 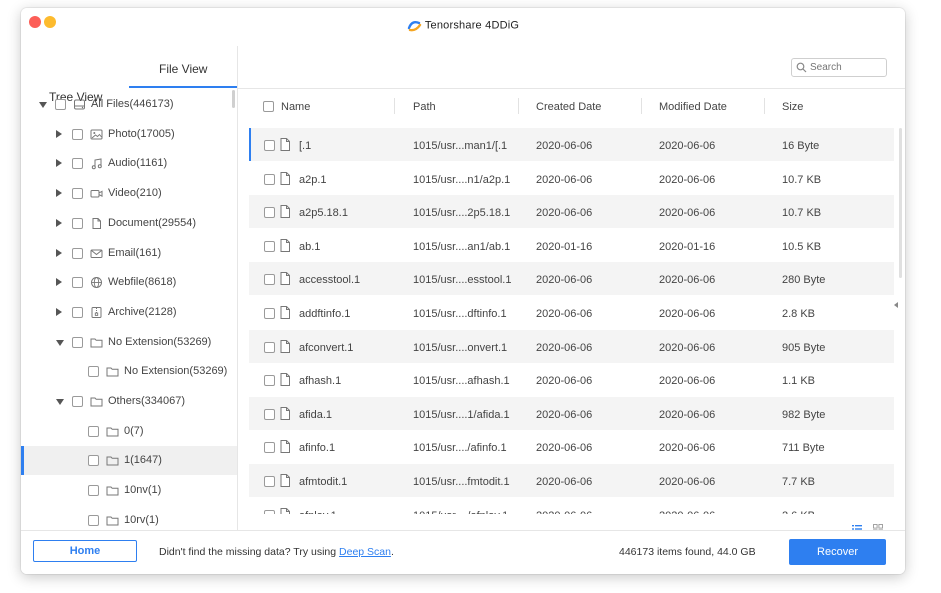 What do you see at coordinates (414, 26) in the screenshot?
I see `app-logo-icon` at bounding box center [414, 26].